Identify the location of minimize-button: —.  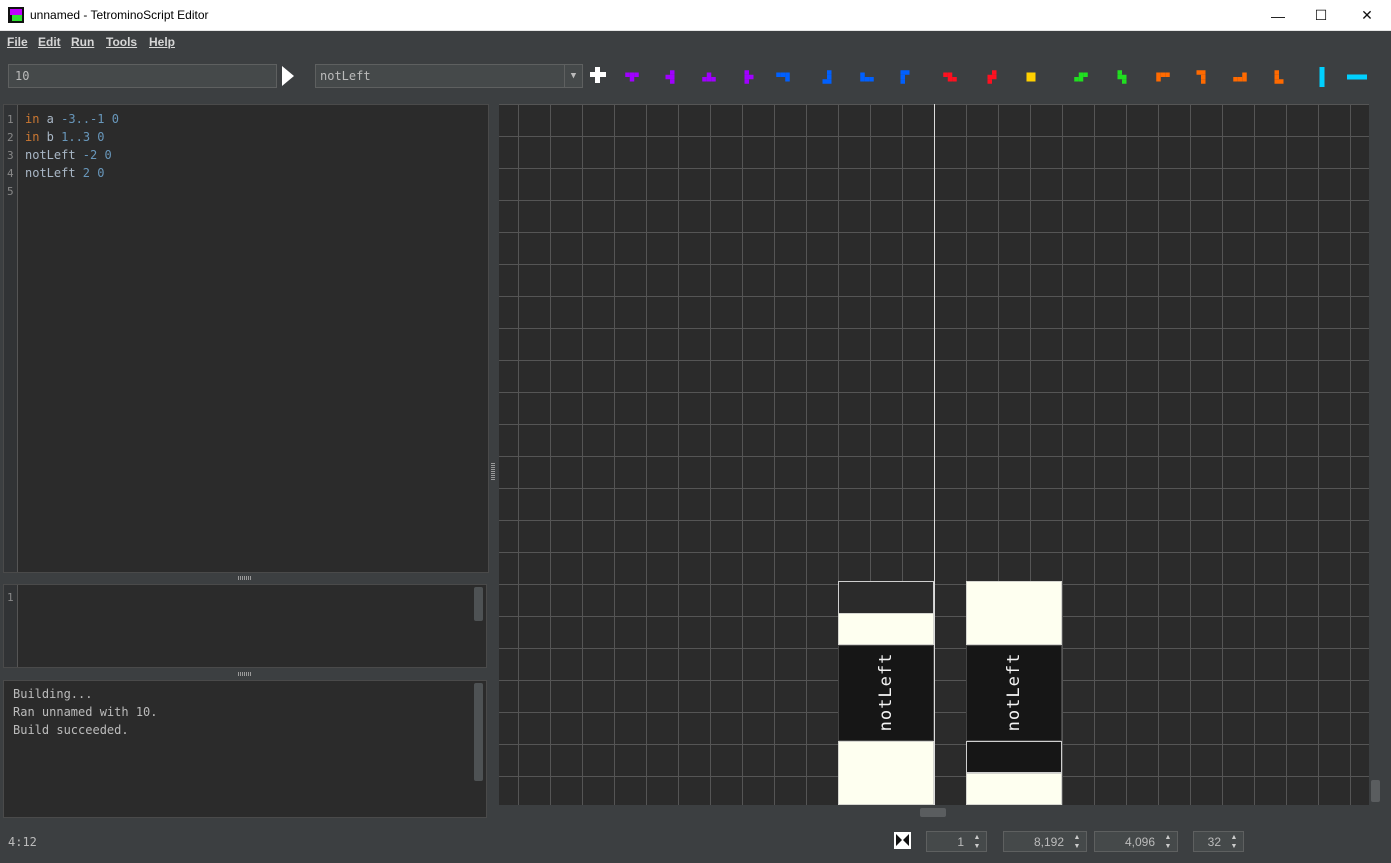
(1278, 15).